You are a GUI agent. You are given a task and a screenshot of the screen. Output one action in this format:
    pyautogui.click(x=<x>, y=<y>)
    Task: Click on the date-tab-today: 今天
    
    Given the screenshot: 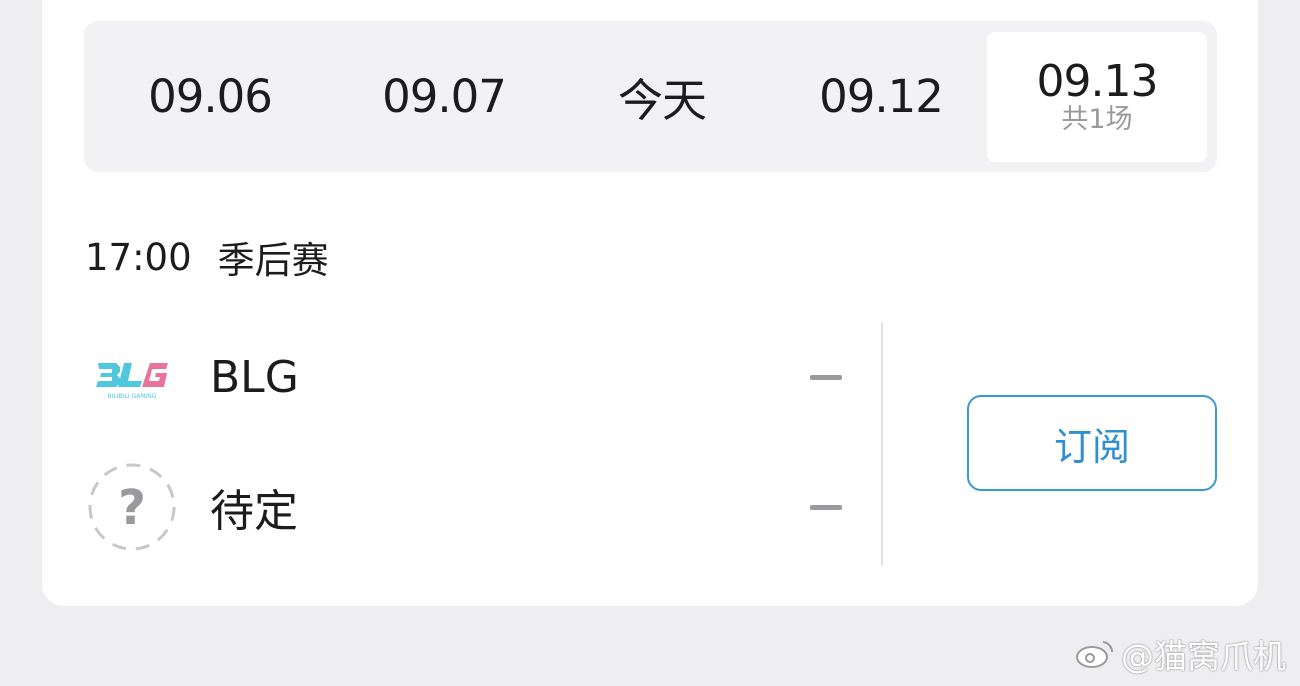 What is the action you would take?
    pyautogui.click(x=662, y=96)
    